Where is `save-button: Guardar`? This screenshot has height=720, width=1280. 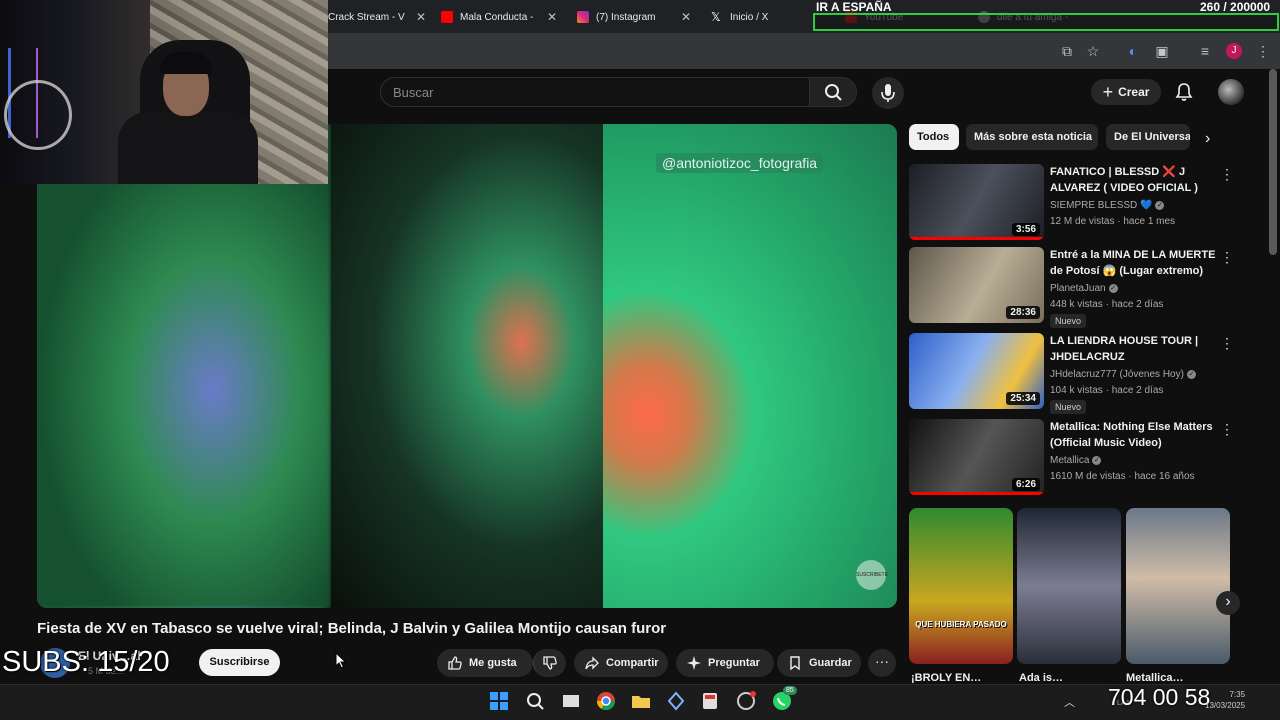
save-button: Guardar is located at coordinates (819, 663).